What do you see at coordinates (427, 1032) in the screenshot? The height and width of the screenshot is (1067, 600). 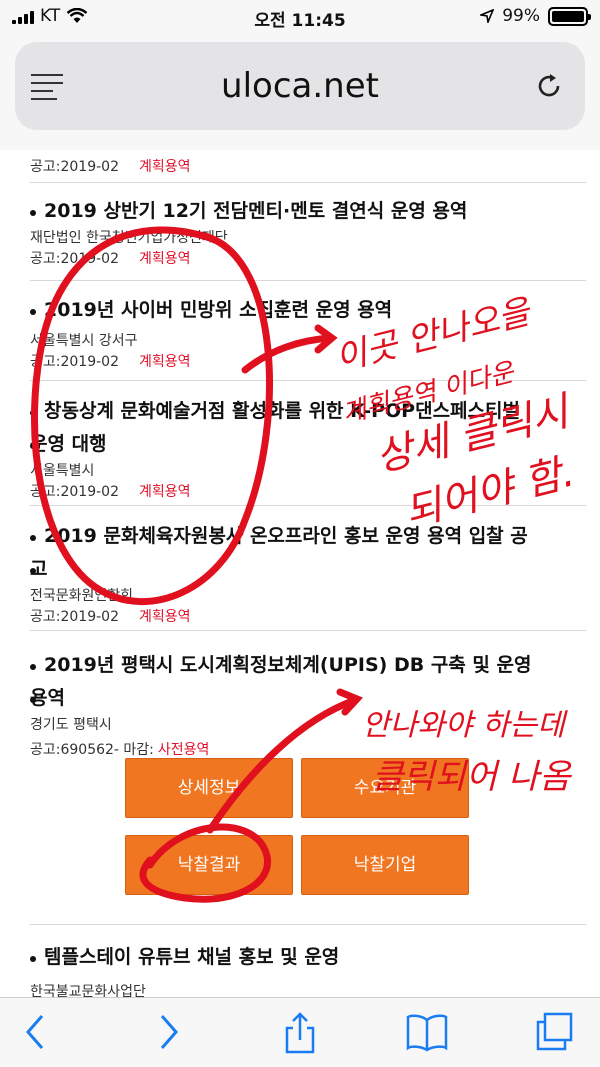 I see `bookmarks-icon` at bounding box center [427, 1032].